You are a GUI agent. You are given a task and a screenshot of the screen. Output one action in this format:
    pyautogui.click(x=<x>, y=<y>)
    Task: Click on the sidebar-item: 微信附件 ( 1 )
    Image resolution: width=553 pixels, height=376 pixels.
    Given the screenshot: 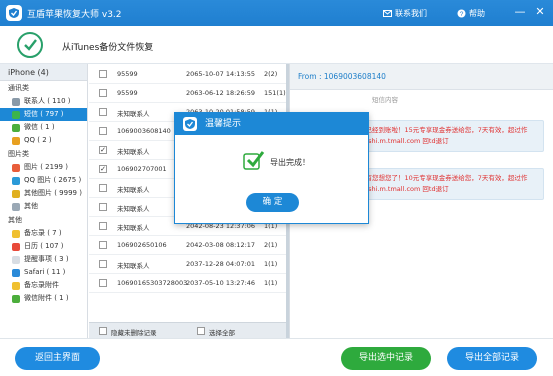 What is the action you would take?
    pyautogui.click(x=43, y=298)
    